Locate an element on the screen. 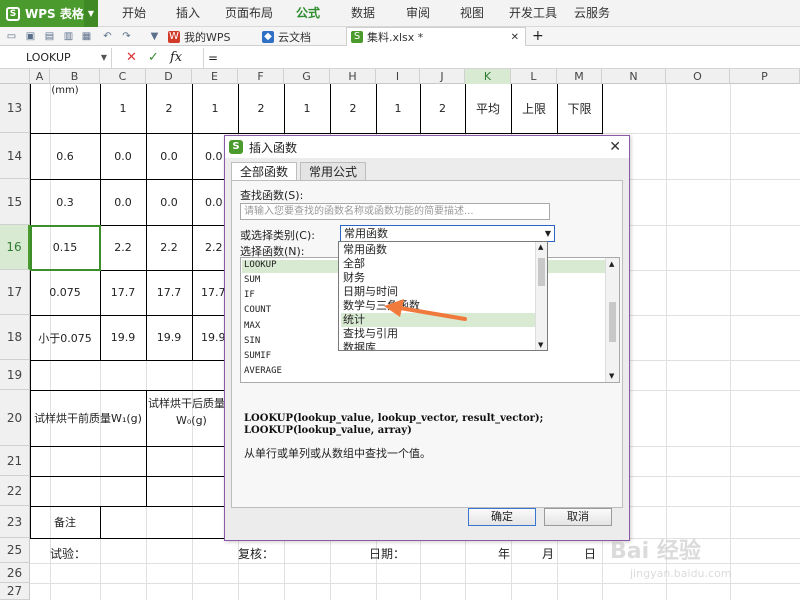 This screenshot has height=600, width=800. cell-c18: 19.9 is located at coordinates (123, 337).